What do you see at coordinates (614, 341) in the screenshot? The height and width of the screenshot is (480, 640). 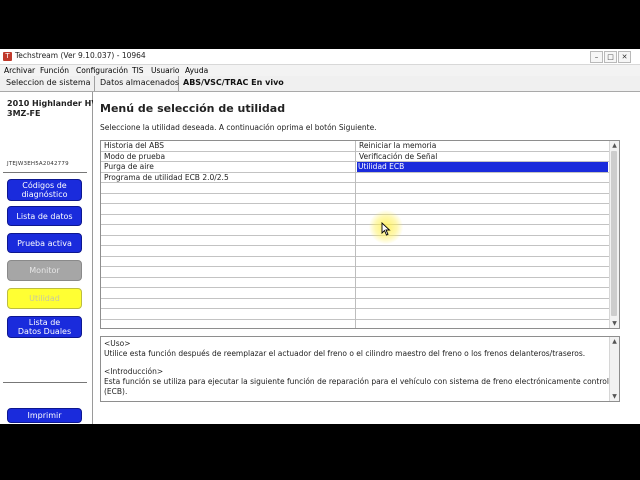 I see `desc-scroll-up-icon: ▲` at bounding box center [614, 341].